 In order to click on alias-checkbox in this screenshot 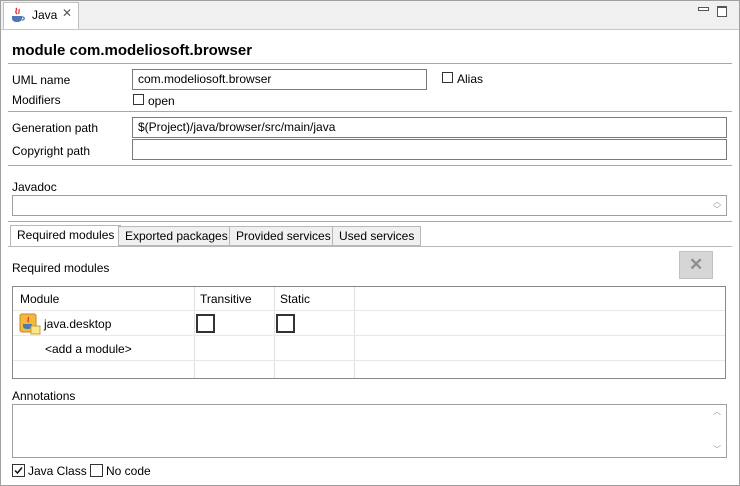, I will do `click(447, 77)`.